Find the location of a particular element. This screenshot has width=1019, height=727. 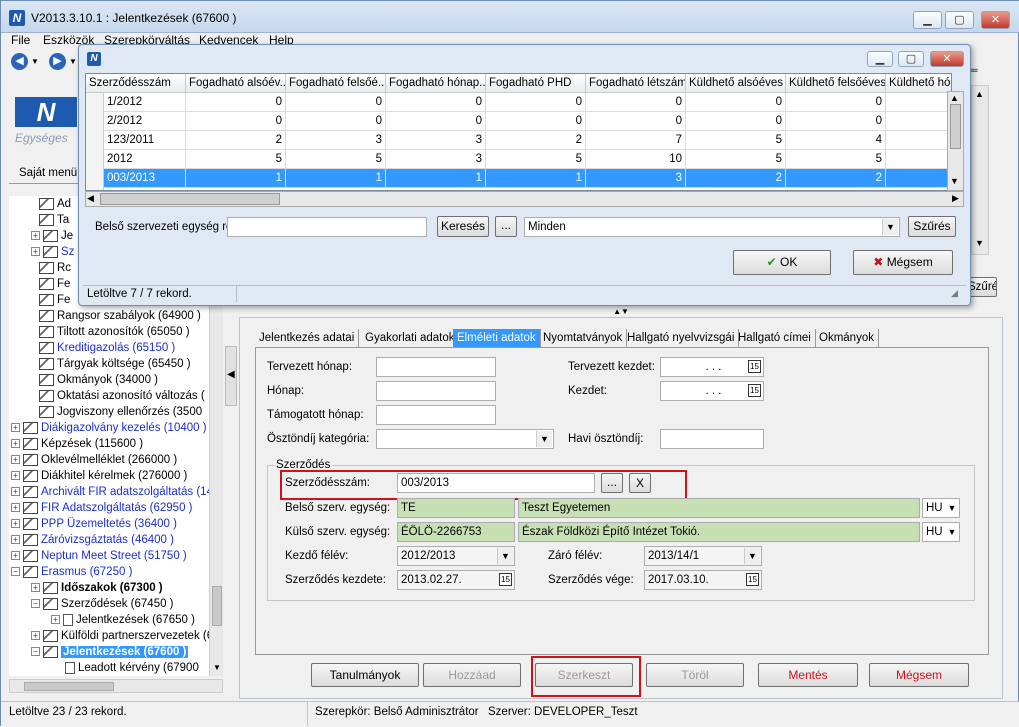

column-header: Szerződésszám is located at coordinates (136, 83).